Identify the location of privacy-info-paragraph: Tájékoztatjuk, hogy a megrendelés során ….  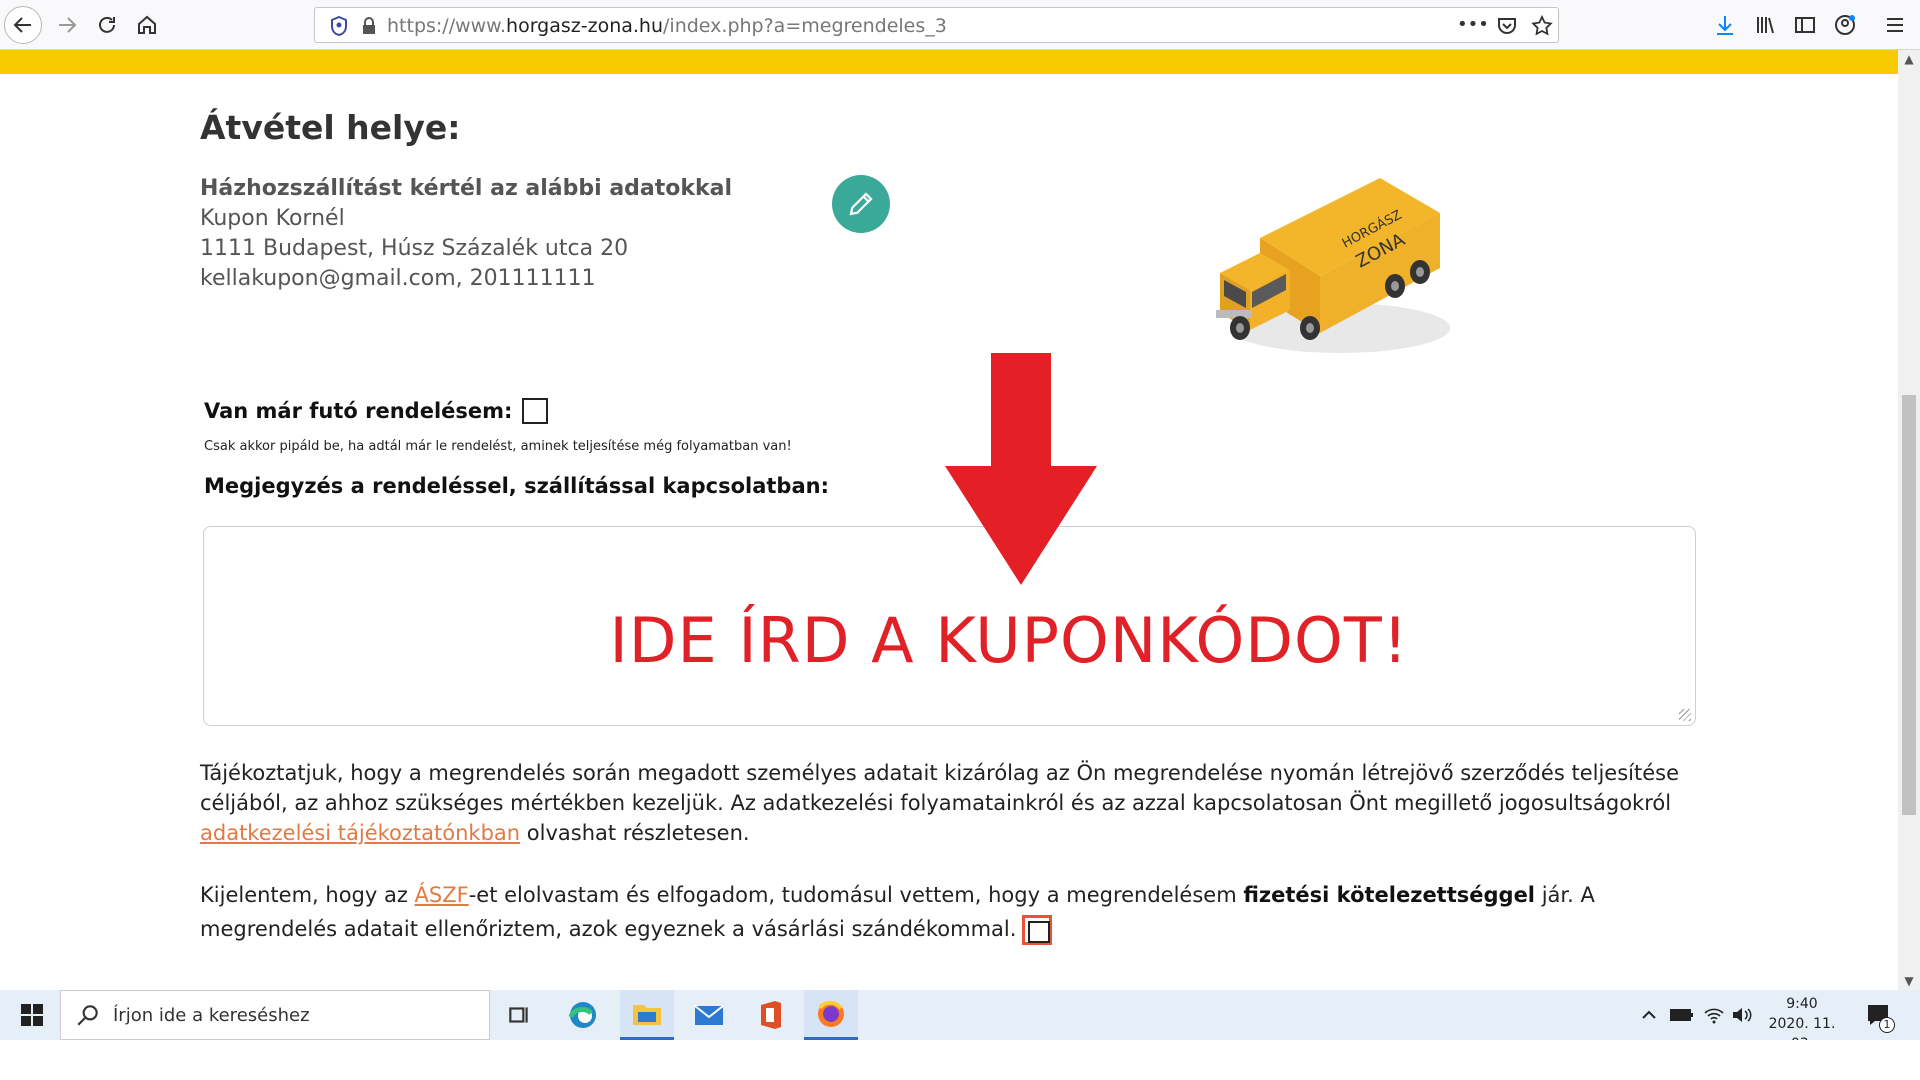
(950, 803).